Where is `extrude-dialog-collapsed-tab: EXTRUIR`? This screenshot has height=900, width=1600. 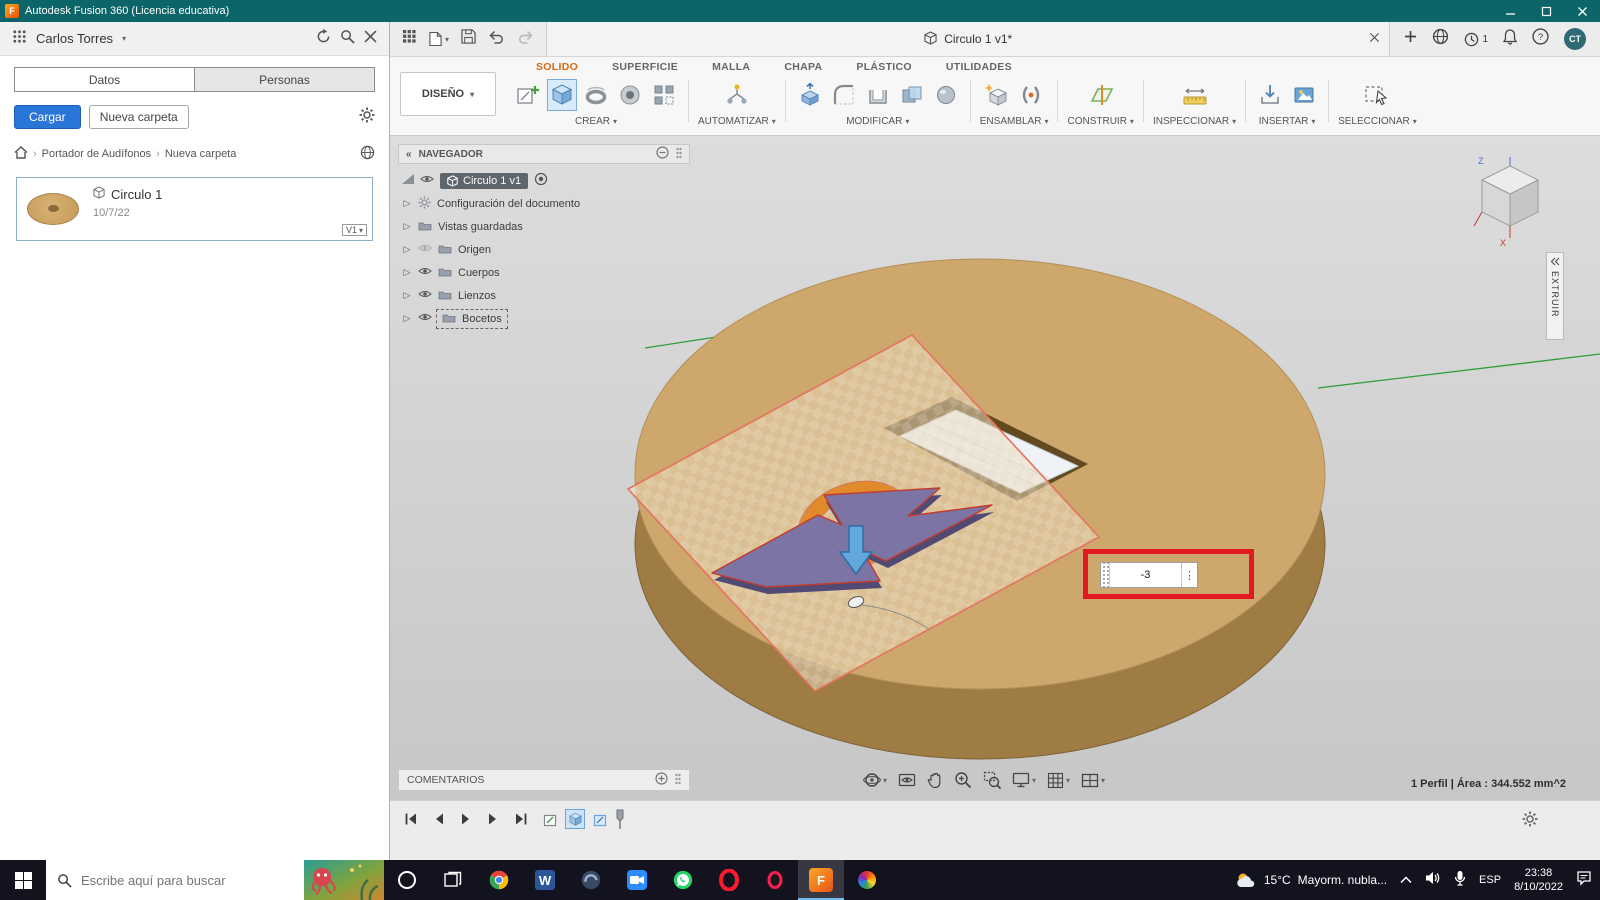 extrude-dialog-collapsed-tab: EXTRUIR is located at coordinates (1555, 296).